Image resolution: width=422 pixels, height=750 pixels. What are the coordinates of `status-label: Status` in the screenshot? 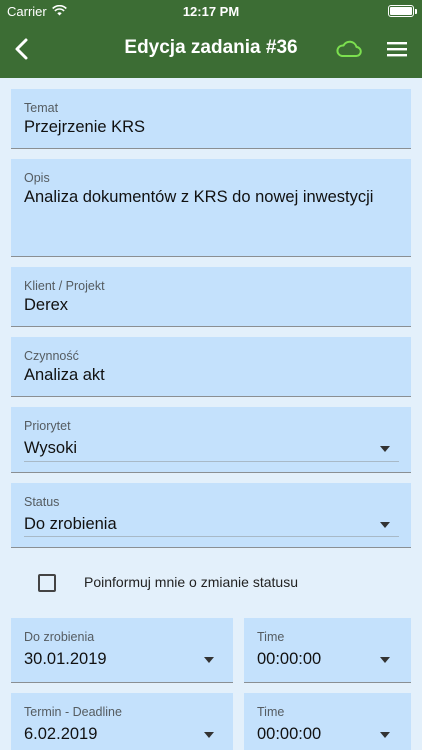 It's located at (42, 502).